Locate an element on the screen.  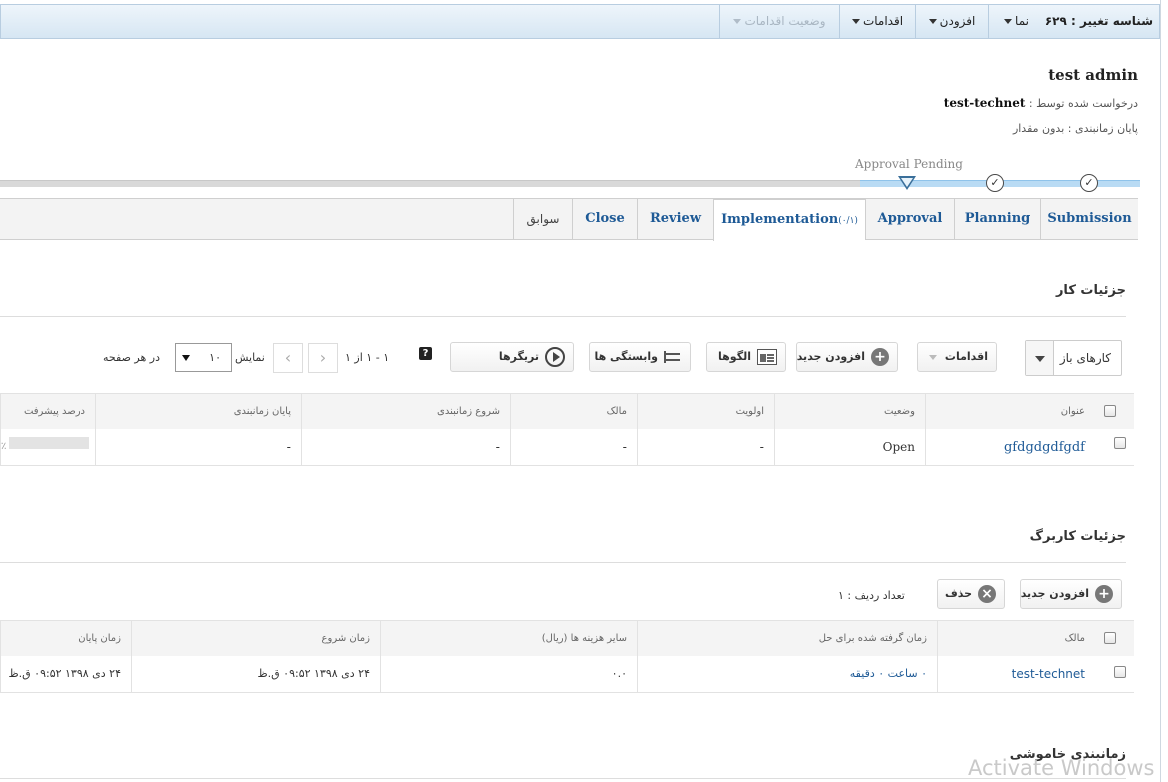
tab-planning: Planning is located at coordinates (997, 219).